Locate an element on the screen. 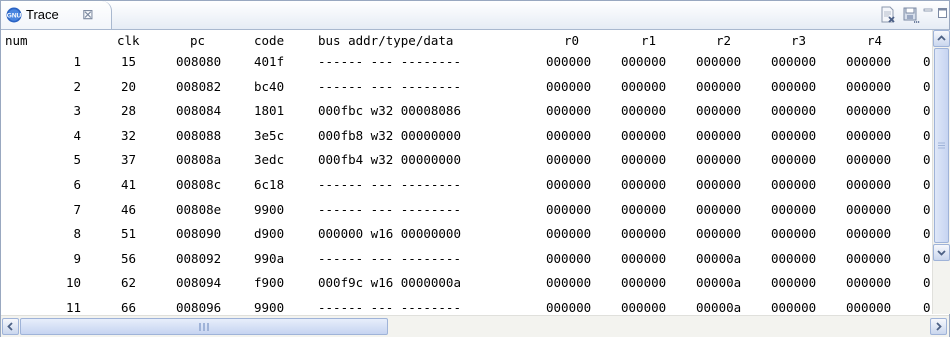 The width and height of the screenshot is (950, 339). column-header: r1 is located at coordinates (648, 40).